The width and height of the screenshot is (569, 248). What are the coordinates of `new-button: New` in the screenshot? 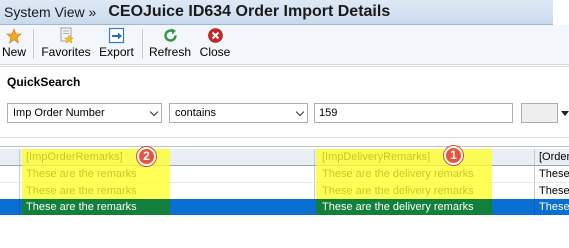 It's located at (14, 45).